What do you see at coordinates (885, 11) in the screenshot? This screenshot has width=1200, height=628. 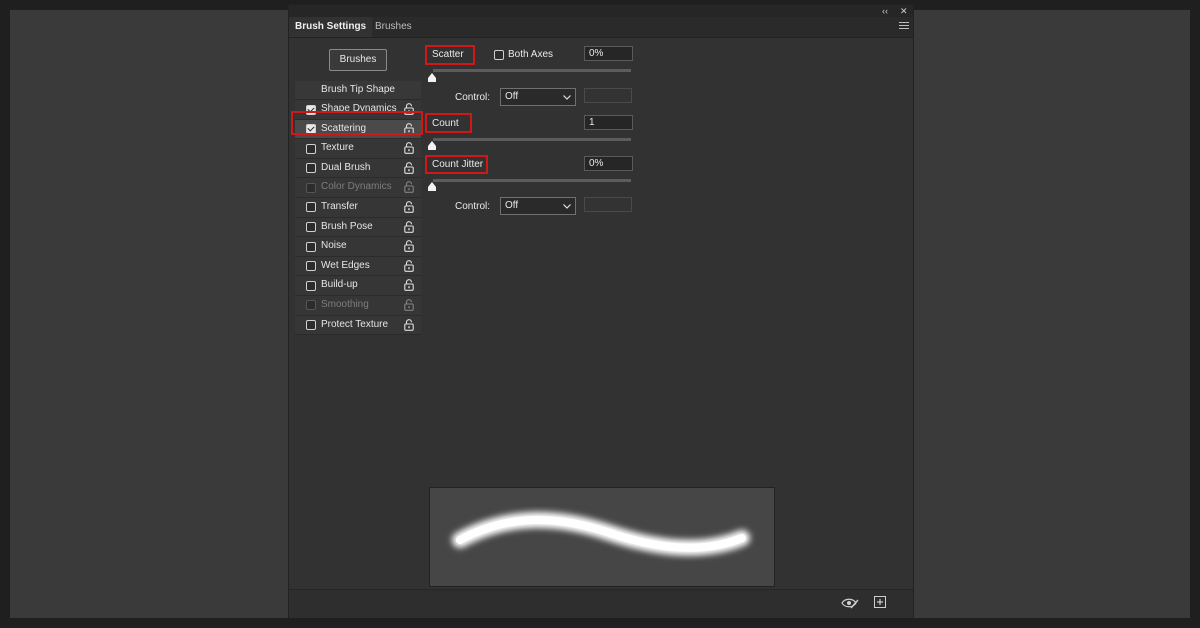 I see `collapse-panel-icon: ‹‹` at bounding box center [885, 11].